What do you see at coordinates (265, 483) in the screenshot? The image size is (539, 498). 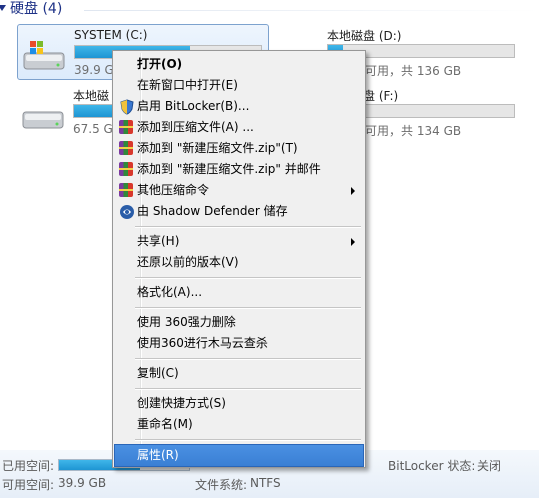 I see `filesystem-value: NTFS` at bounding box center [265, 483].